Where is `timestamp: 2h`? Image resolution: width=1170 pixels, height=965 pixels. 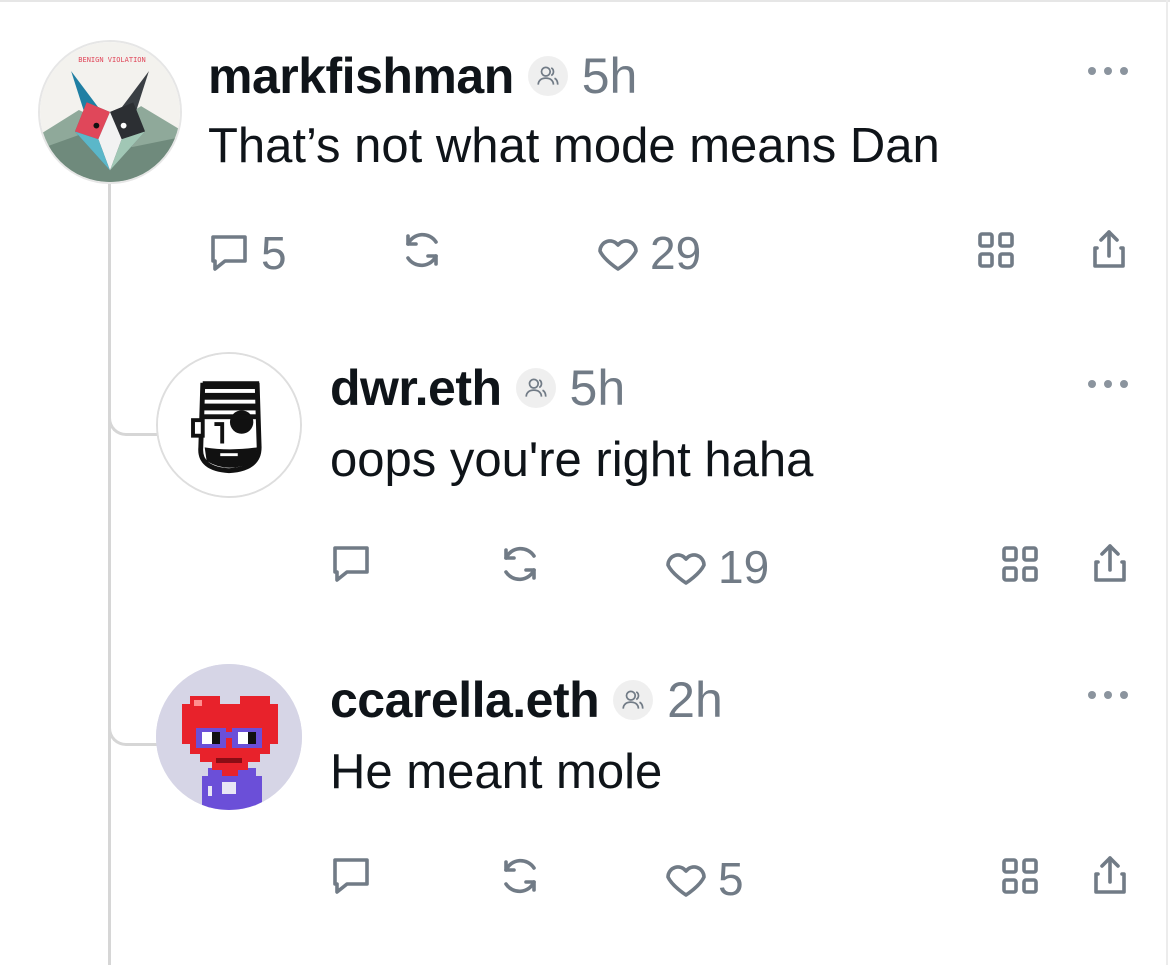 timestamp: 2h is located at coordinates (695, 700).